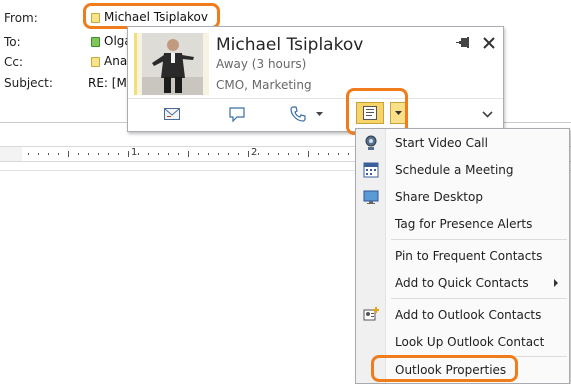  Describe the element at coordinates (487, 114) in the screenshot. I see `expand-icon` at that location.